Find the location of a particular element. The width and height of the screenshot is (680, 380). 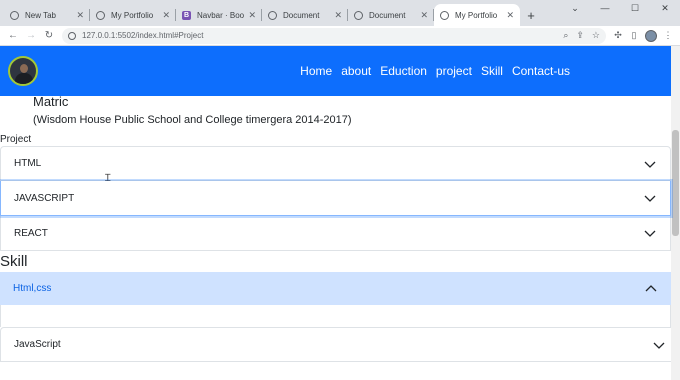

forward-icon: → is located at coordinates (31, 35).